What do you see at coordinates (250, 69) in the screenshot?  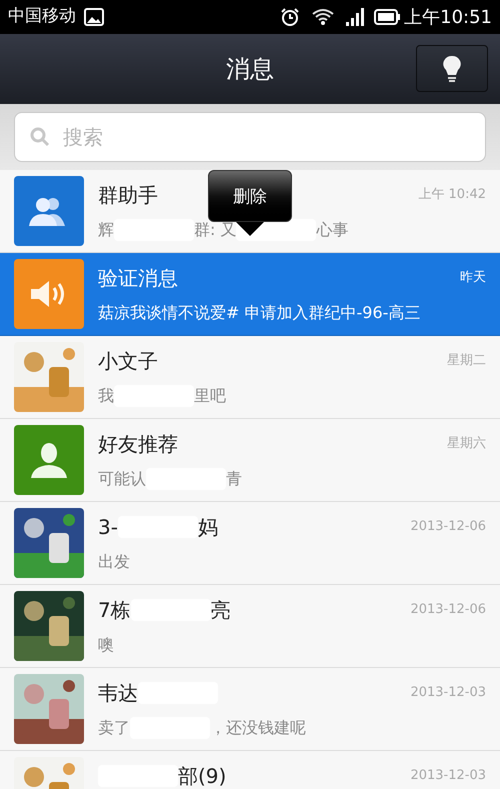 I see `page-title: 消息` at bounding box center [250, 69].